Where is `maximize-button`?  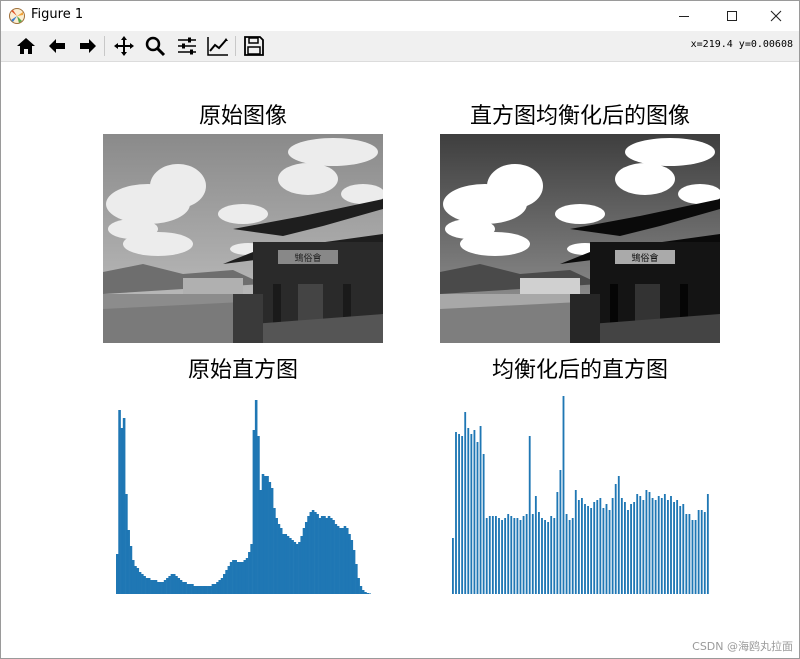 maximize-button is located at coordinates (732, 16).